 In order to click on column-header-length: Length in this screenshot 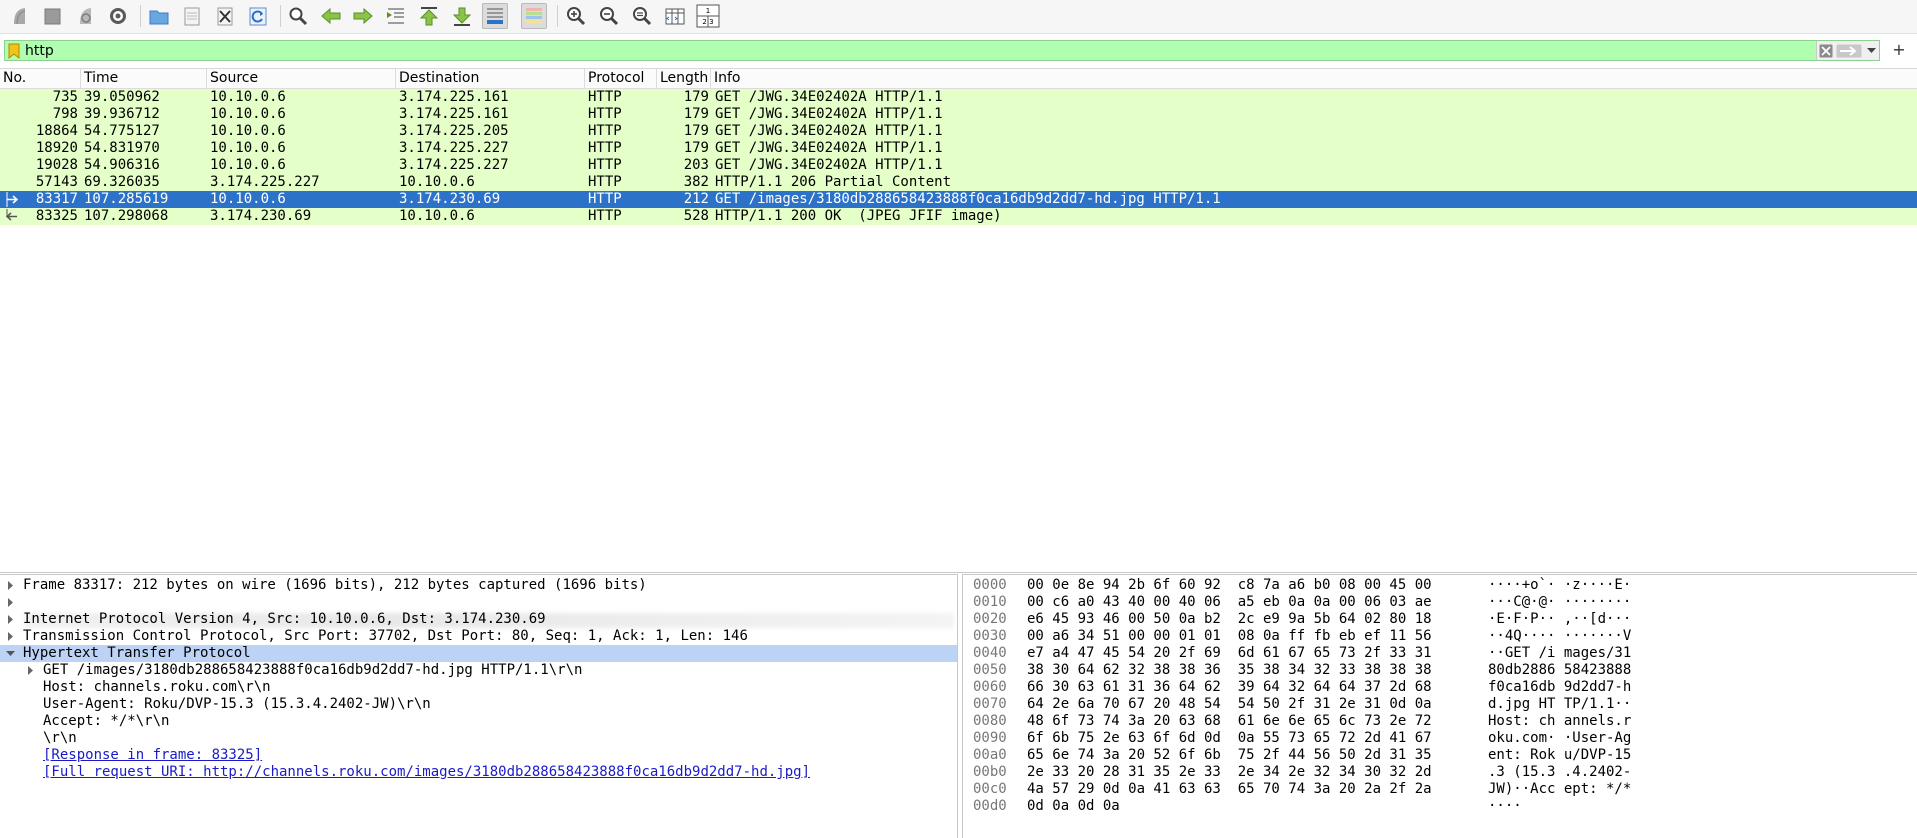, I will do `click(684, 78)`.